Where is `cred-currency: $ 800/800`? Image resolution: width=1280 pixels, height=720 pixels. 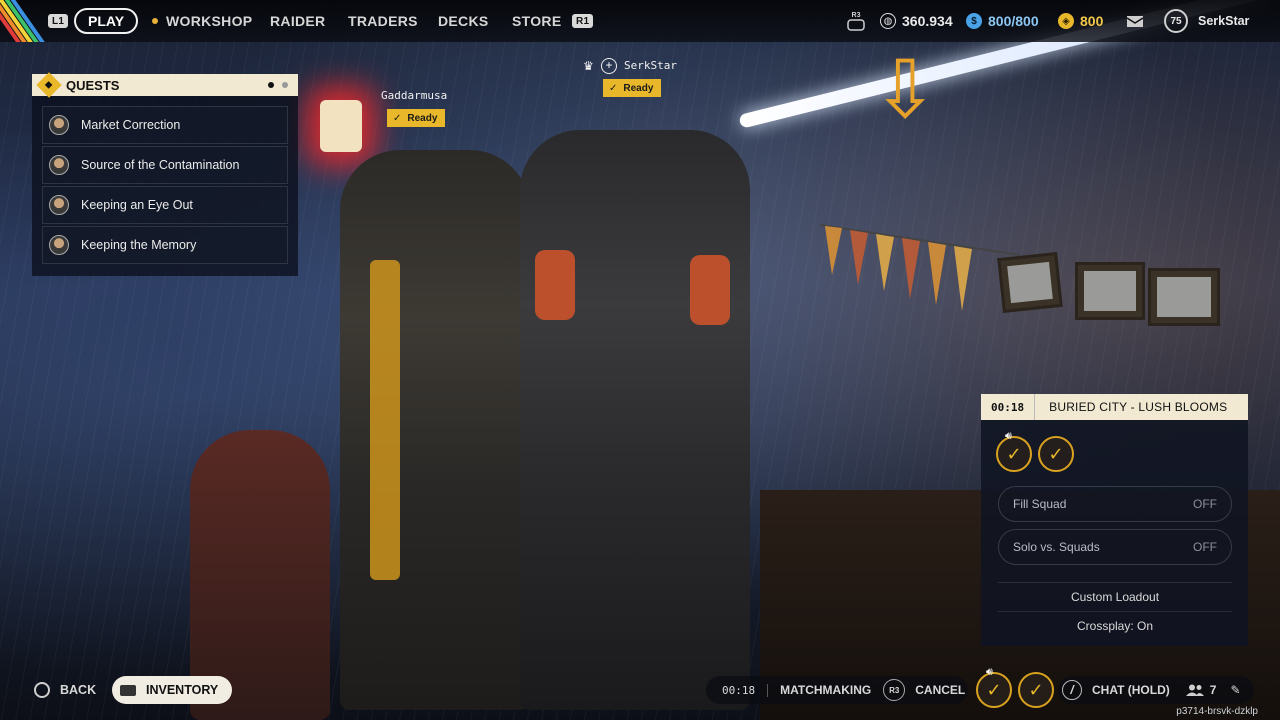 cred-currency: $ 800/800 is located at coordinates (1002, 21).